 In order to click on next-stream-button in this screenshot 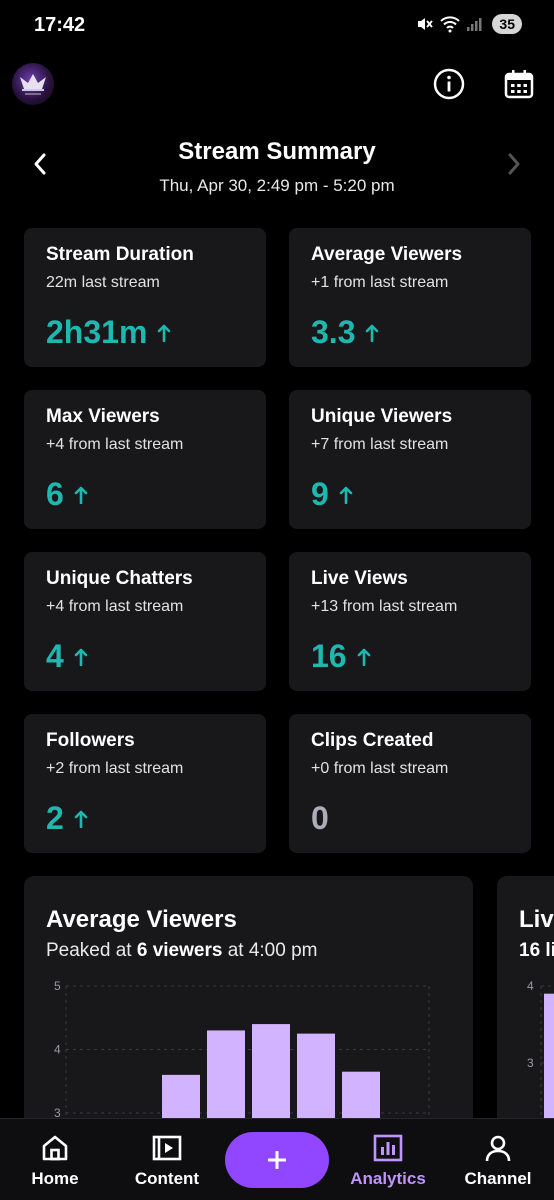, I will do `click(514, 164)`.